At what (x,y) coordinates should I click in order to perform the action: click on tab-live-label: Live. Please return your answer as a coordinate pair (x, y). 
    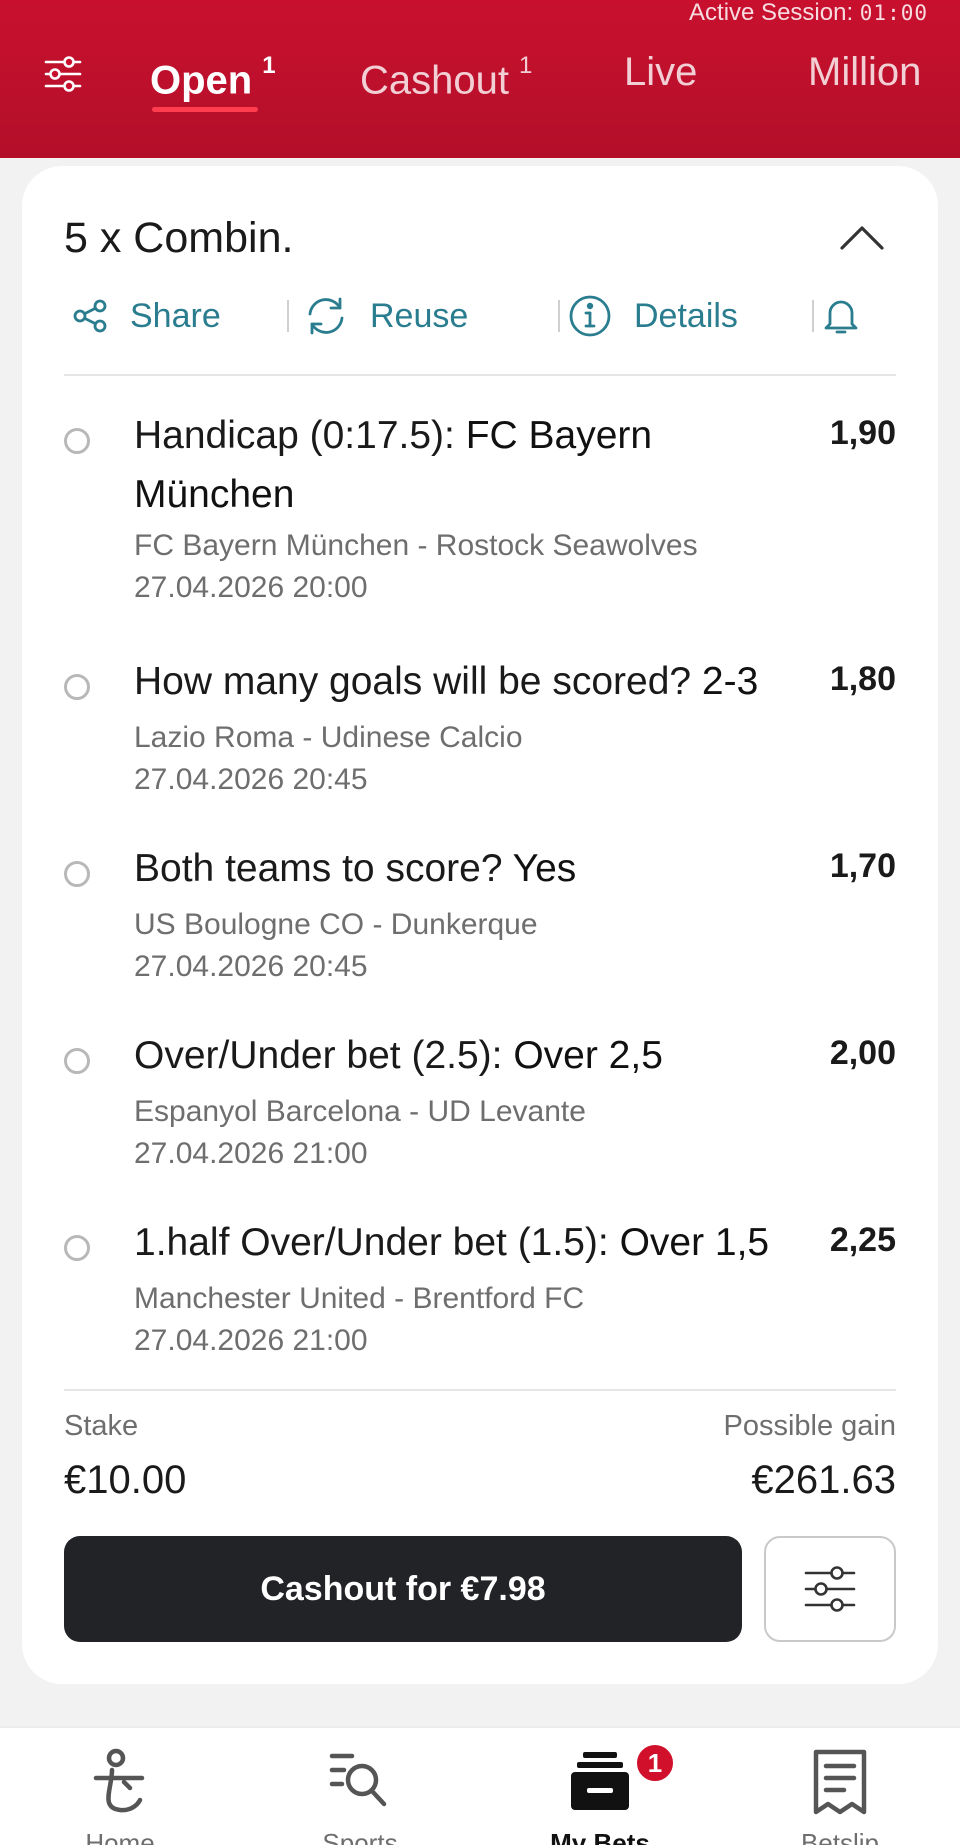
    Looking at the image, I should click on (661, 72).